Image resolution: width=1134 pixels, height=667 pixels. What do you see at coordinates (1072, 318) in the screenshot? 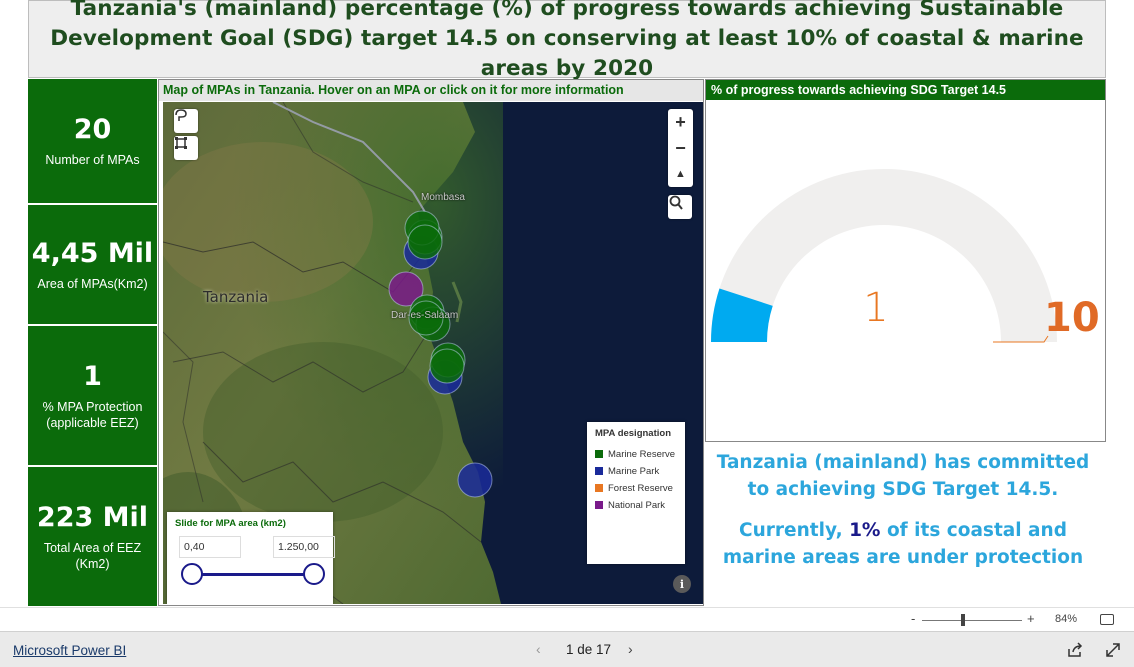
I see `gauge-max-label: 10` at bounding box center [1072, 318].